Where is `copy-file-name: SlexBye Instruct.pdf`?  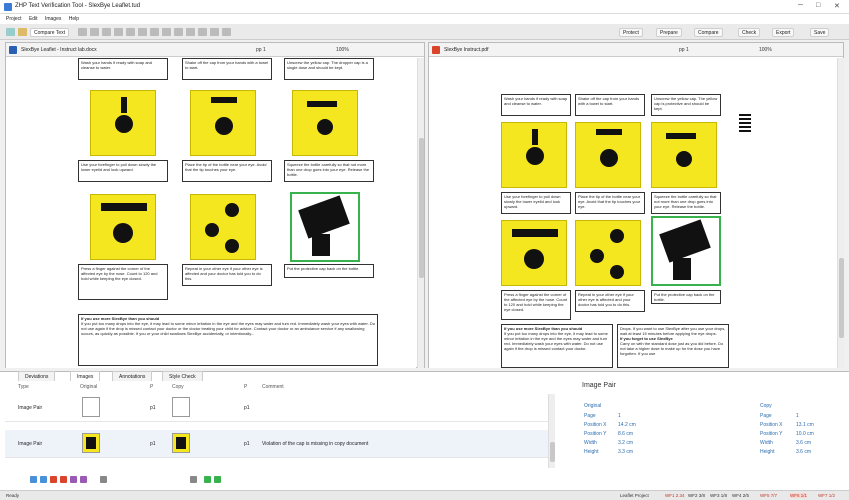
copy-file-name: SlexBye Instruct.pdf is located at coordinates (466, 50).